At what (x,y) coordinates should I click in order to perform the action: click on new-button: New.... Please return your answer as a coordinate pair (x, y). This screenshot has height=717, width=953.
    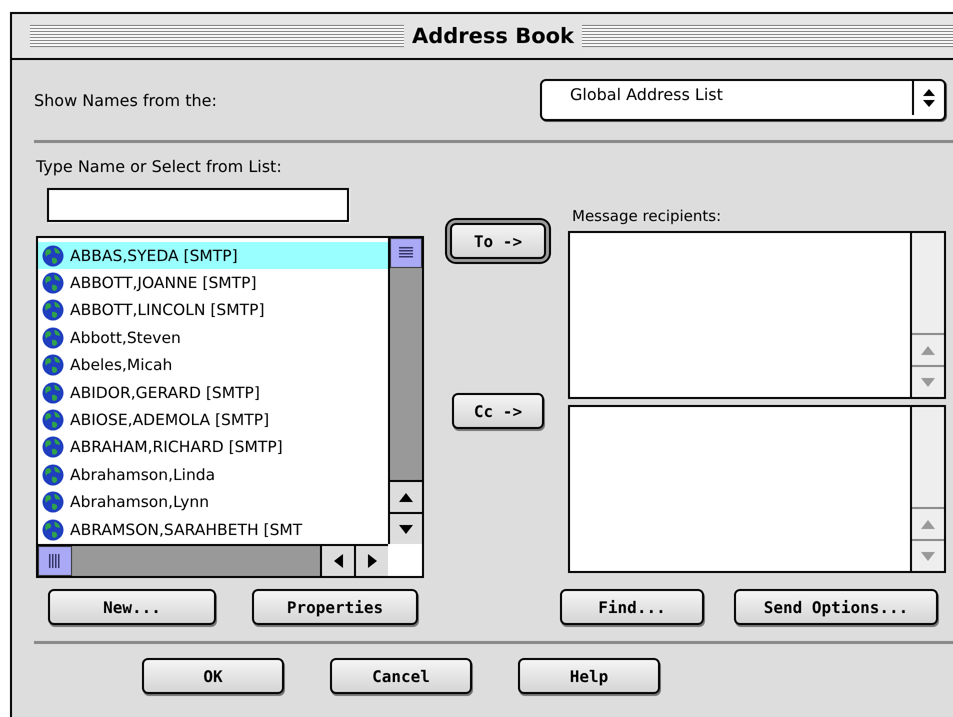
    Looking at the image, I should click on (132, 607).